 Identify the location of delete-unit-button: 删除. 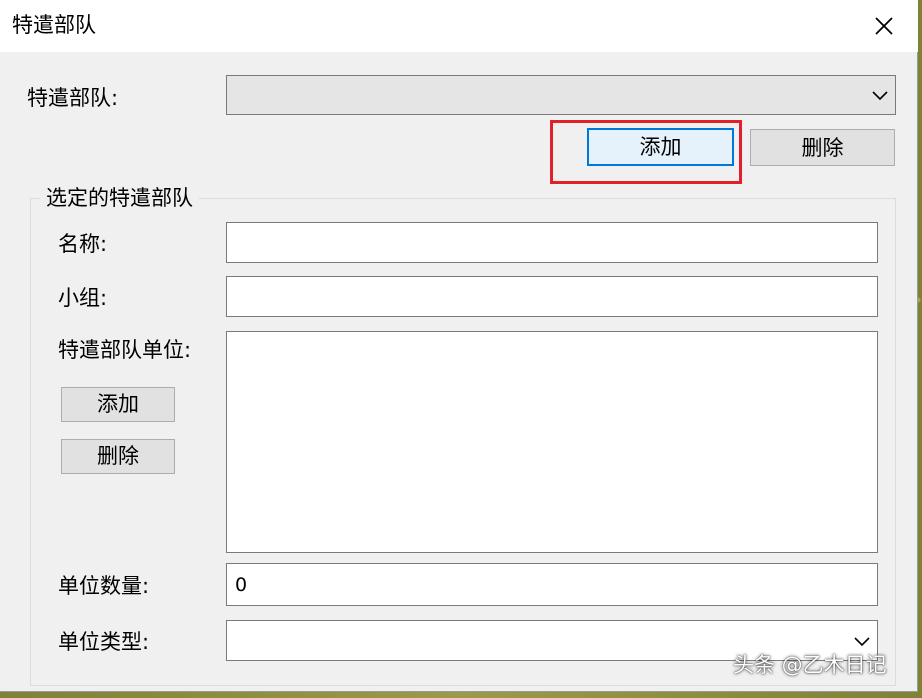
(118, 456).